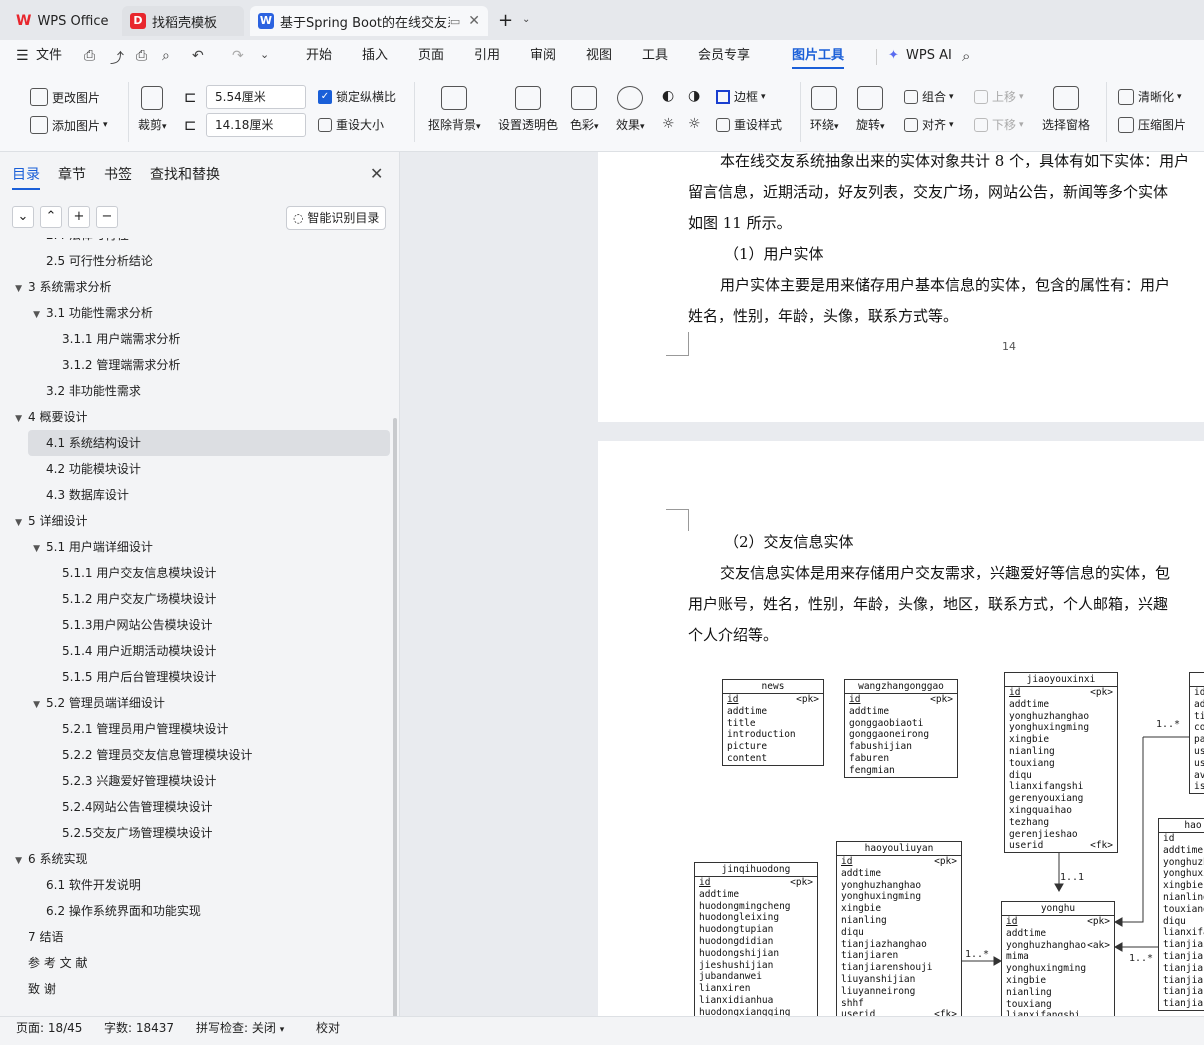 Image resolution: width=1204 pixels, height=1045 pixels. Describe the element at coordinates (62, 21) in the screenshot. I see `tab-wps-office: W WPS Office` at that location.